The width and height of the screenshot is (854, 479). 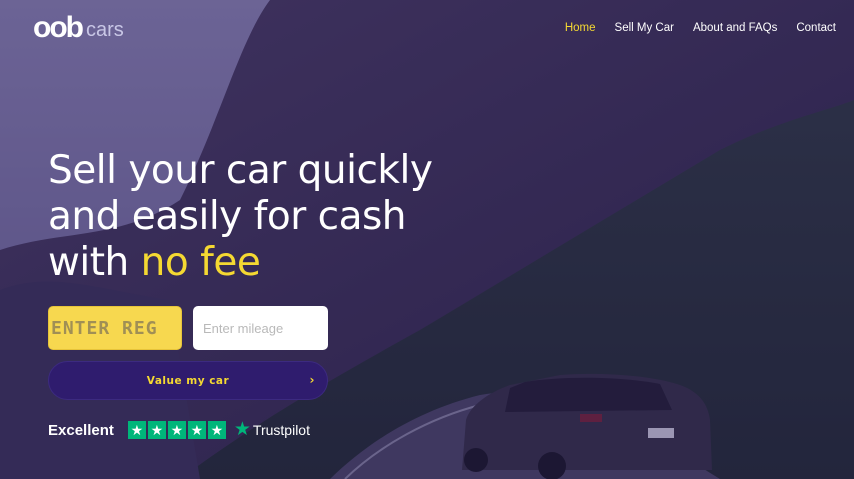 What do you see at coordinates (735, 28) in the screenshot?
I see `nav-about-faqs-link: About and FAQs` at bounding box center [735, 28].